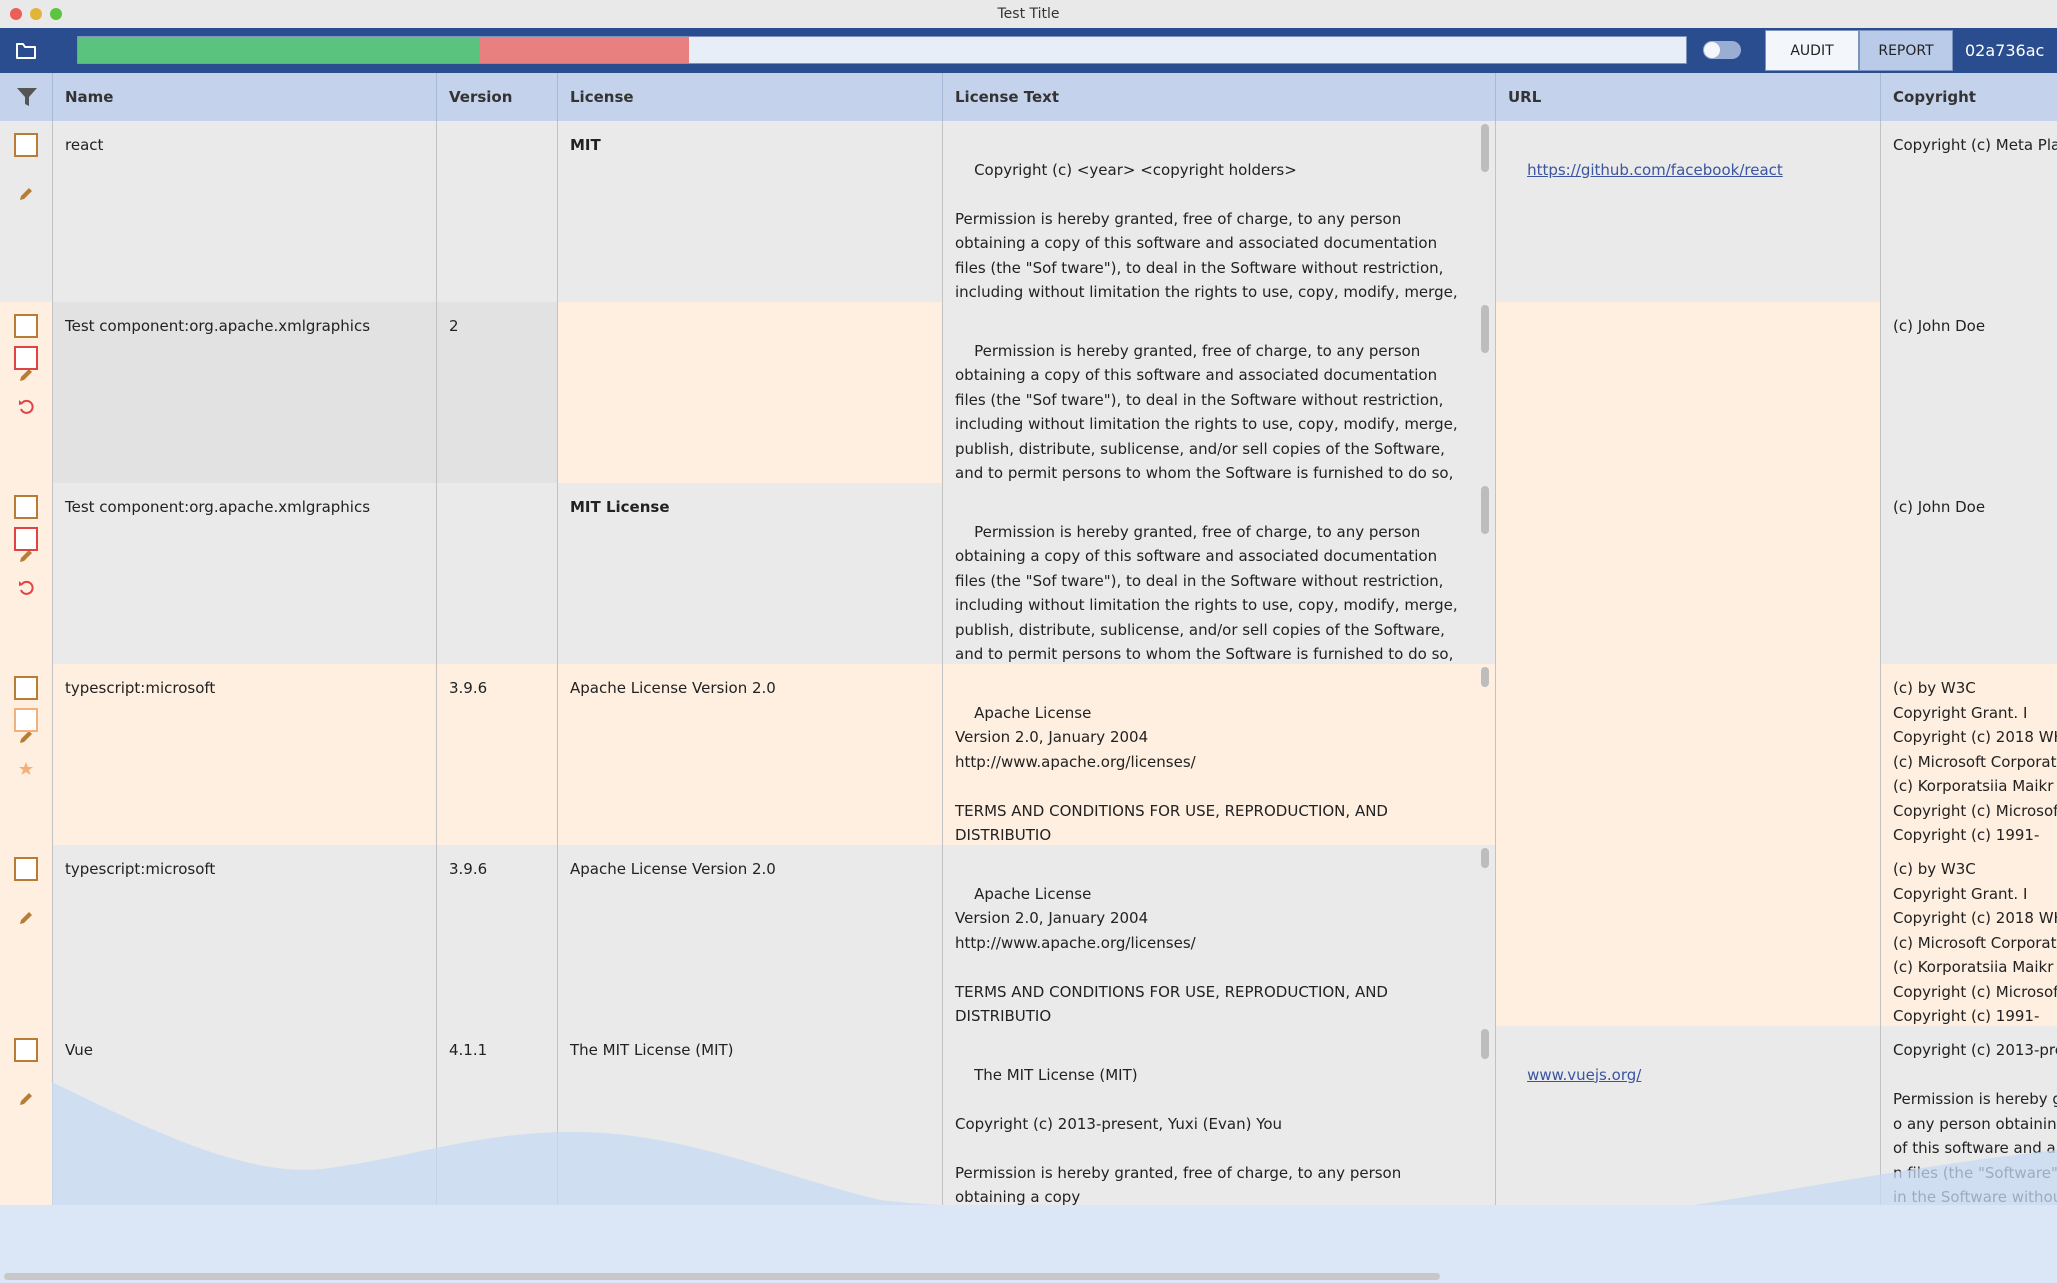 The image size is (2057, 1283). Describe the element at coordinates (749, 211) in the screenshot. I see `cell-license: MIT` at that location.